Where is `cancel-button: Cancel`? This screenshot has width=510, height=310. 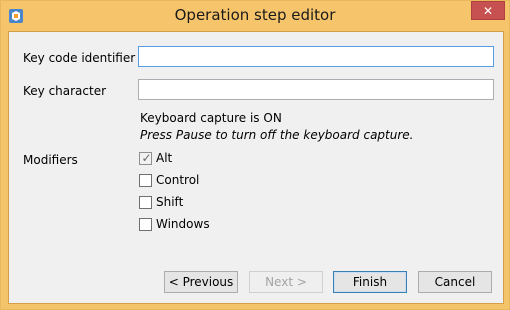 cancel-button: Cancel is located at coordinates (455, 282).